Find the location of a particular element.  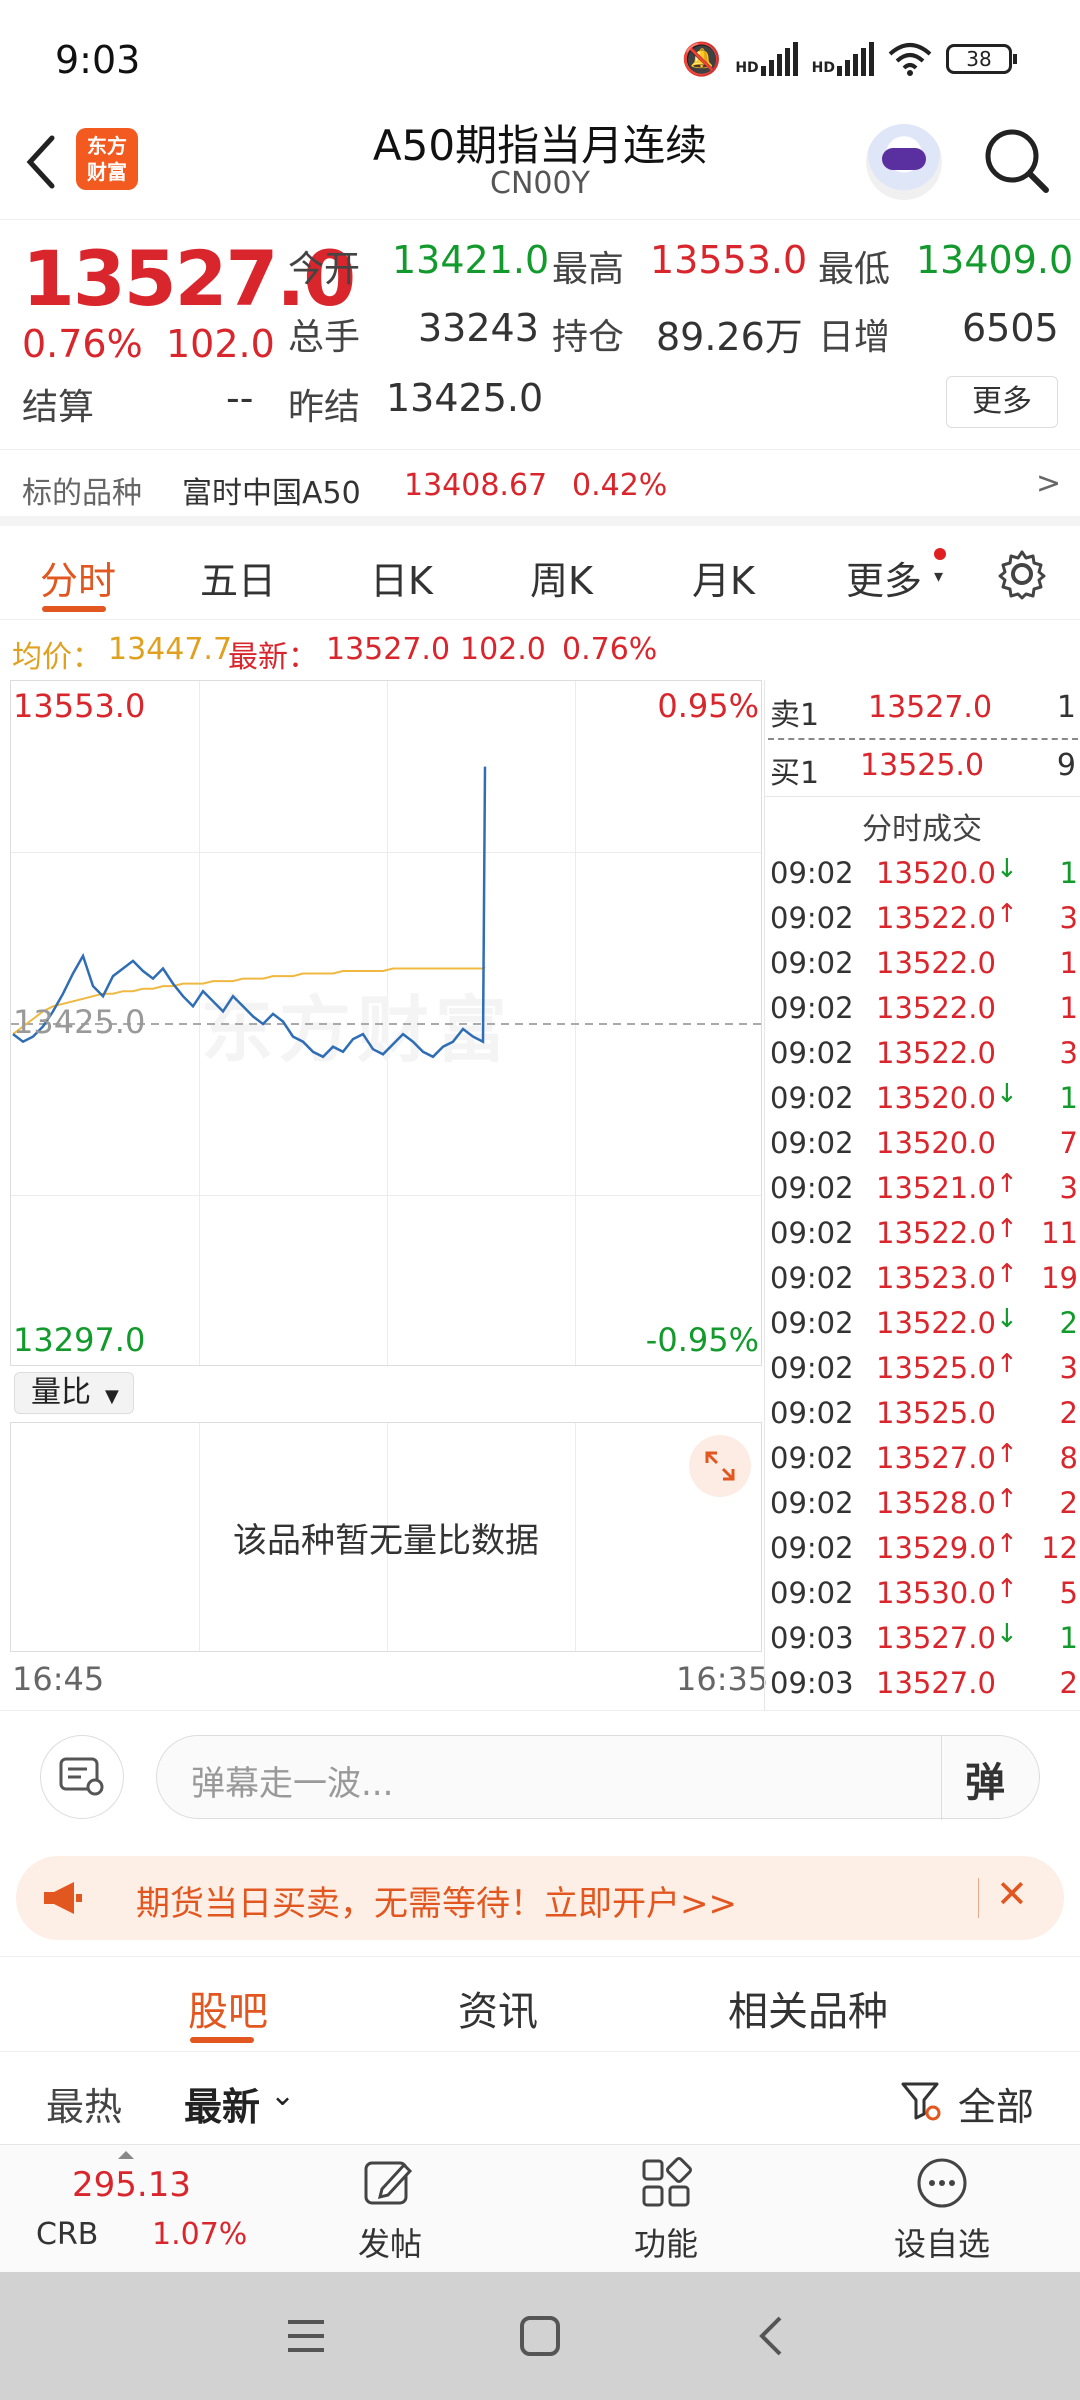

assistant-robot-icon is located at coordinates (904, 162).